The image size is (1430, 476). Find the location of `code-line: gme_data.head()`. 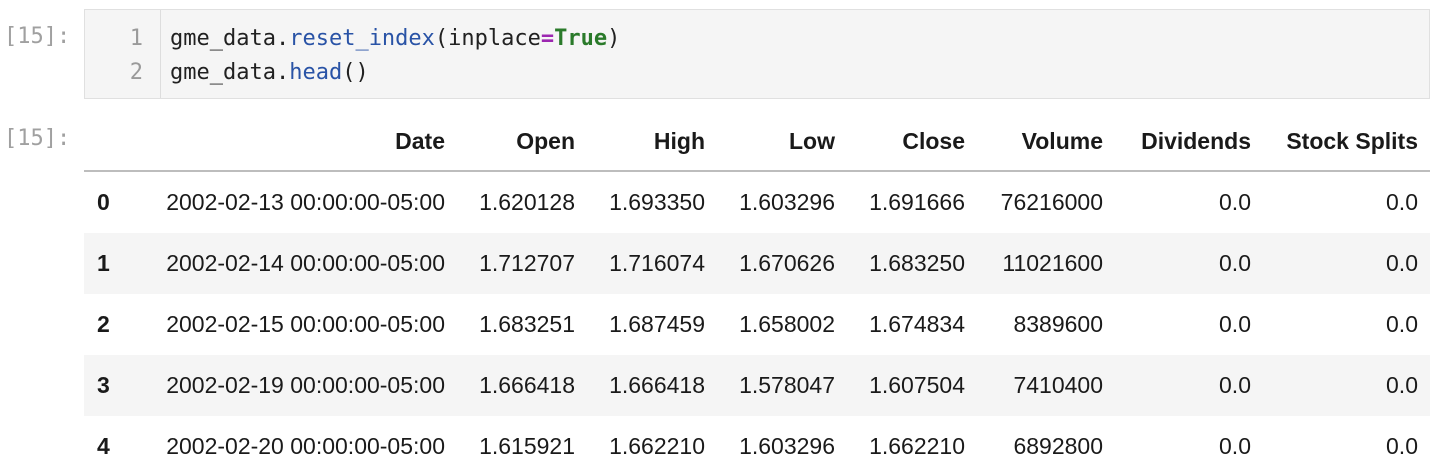

code-line: gme_data.head() is located at coordinates (395, 73).